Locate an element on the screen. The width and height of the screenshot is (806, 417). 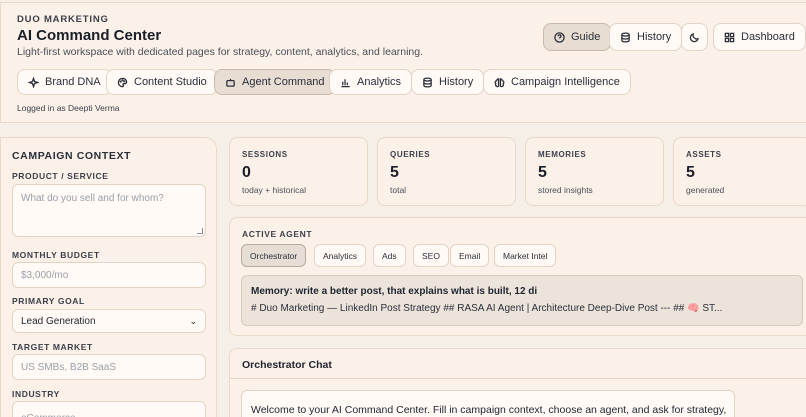
tab-campaign-intelligence-label: Campaign Intelligence is located at coordinates (565, 82).